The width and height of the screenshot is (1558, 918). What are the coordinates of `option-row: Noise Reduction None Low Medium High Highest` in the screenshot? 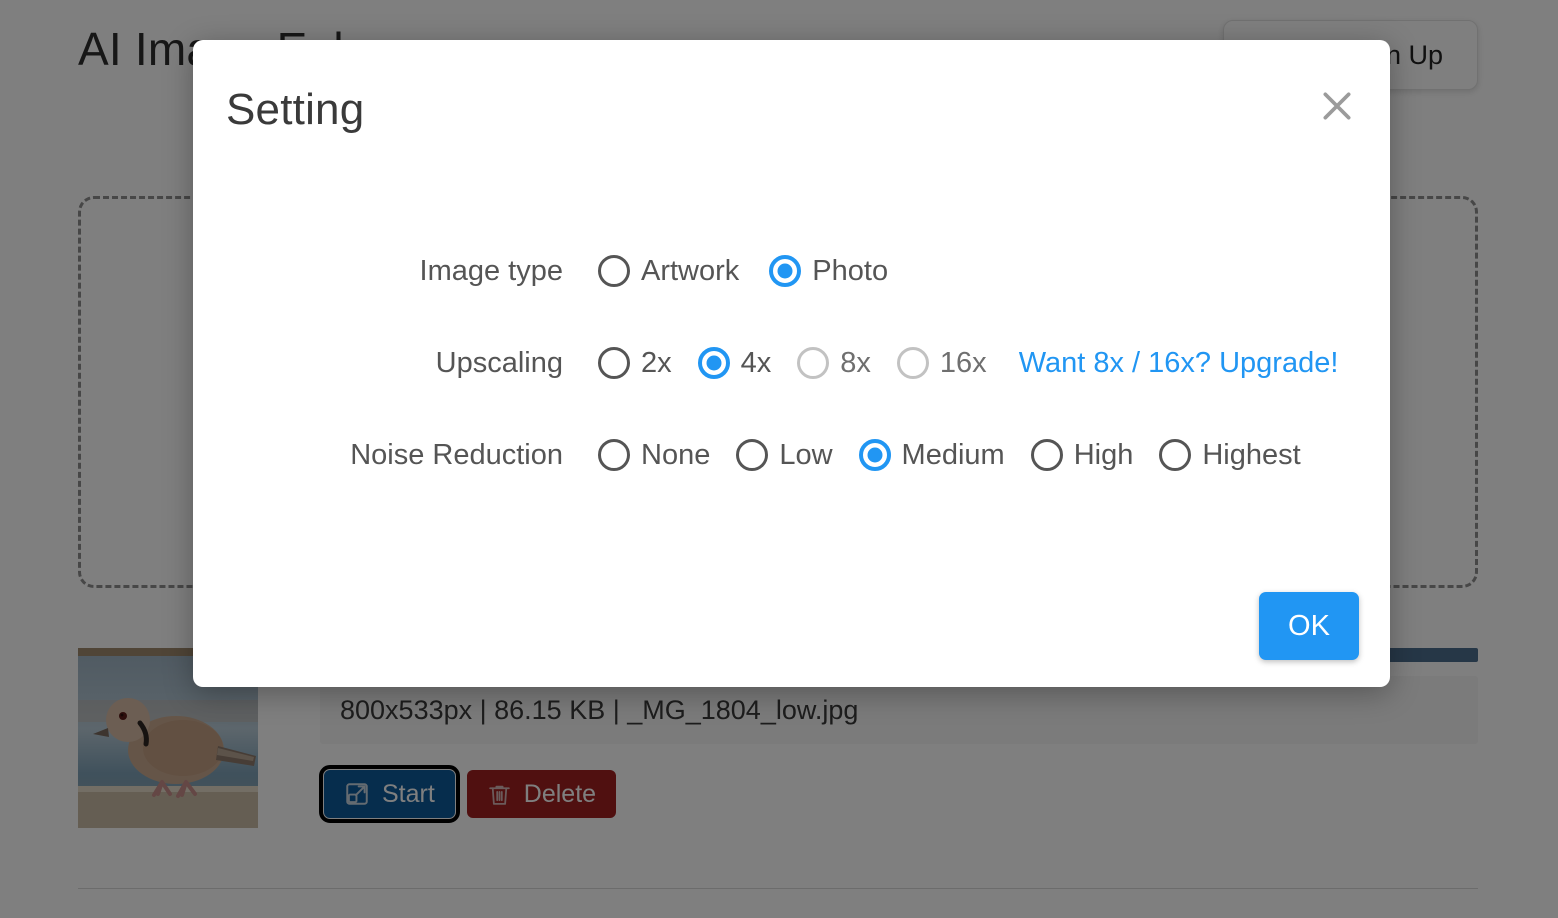 It's located at (791, 455).